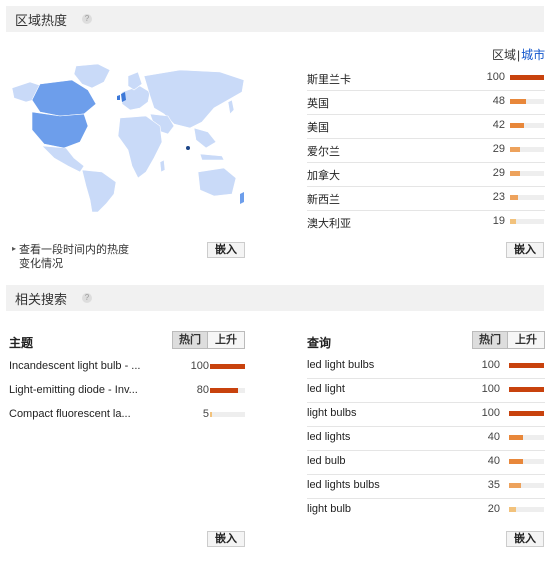 The height and width of the screenshot is (567, 558). I want to click on list-item: 英国 48, so click(426, 102).